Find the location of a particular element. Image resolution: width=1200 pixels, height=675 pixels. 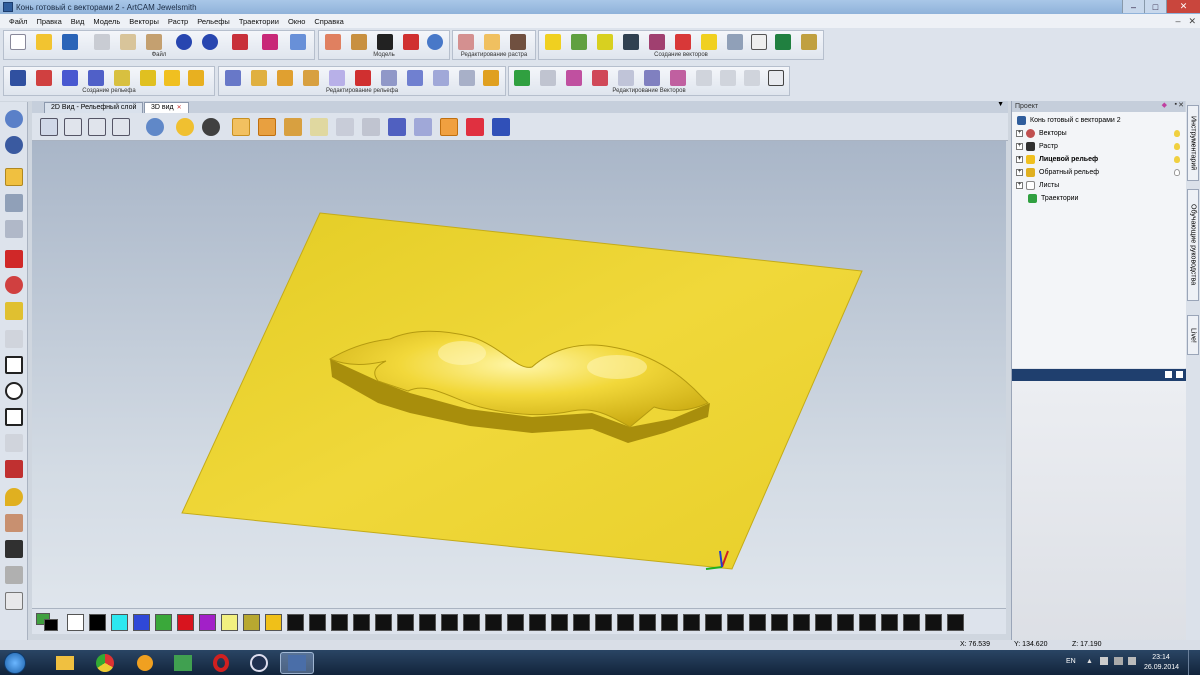

brush-icon is located at coordinates (14, 311).